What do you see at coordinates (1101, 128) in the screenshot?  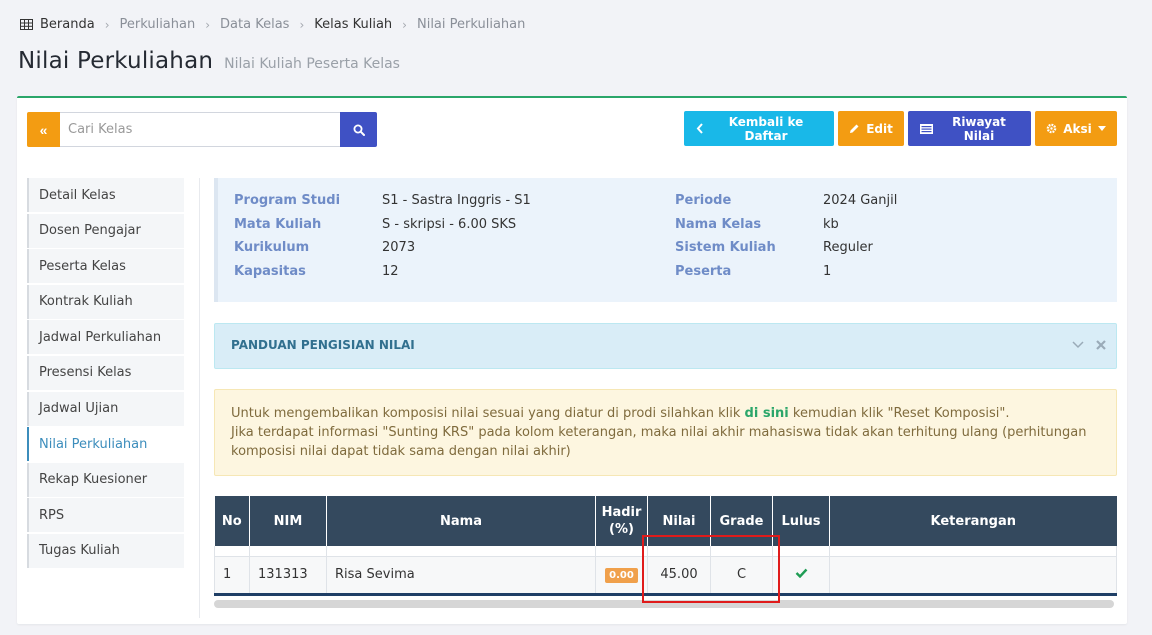 I see `caret-down-icon` at bounding box center [1101, 128].